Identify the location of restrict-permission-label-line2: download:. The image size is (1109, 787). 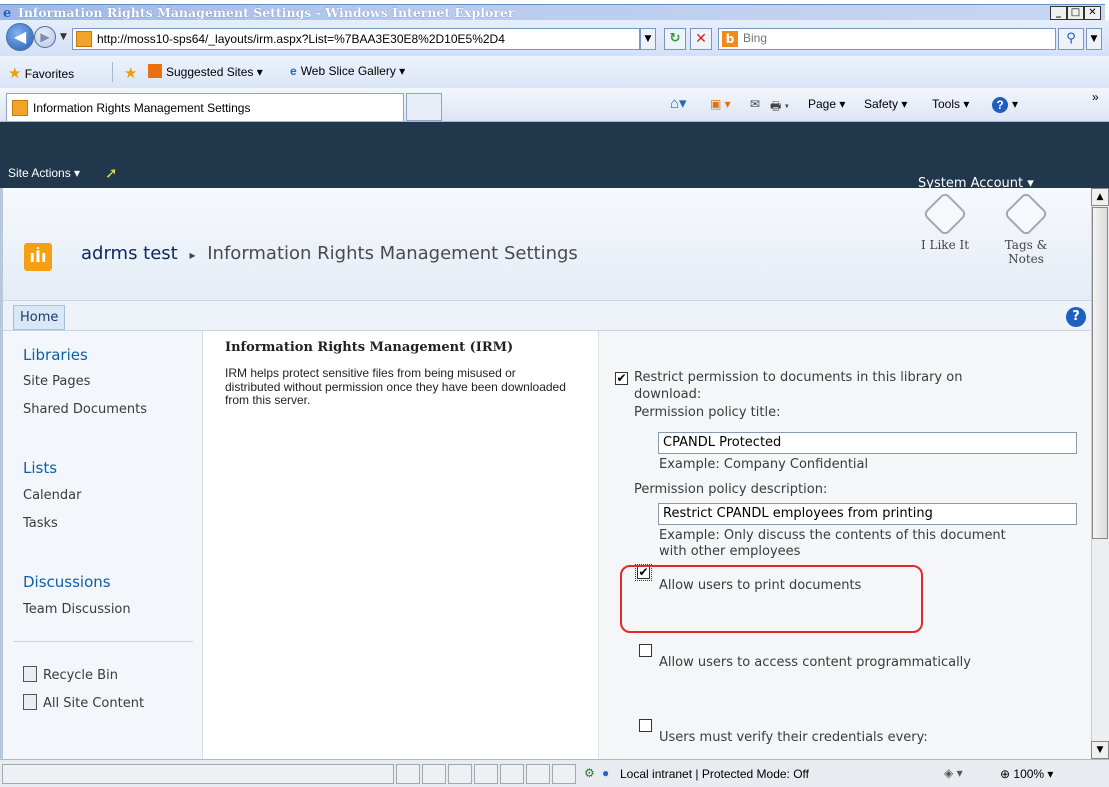
(668, 394).